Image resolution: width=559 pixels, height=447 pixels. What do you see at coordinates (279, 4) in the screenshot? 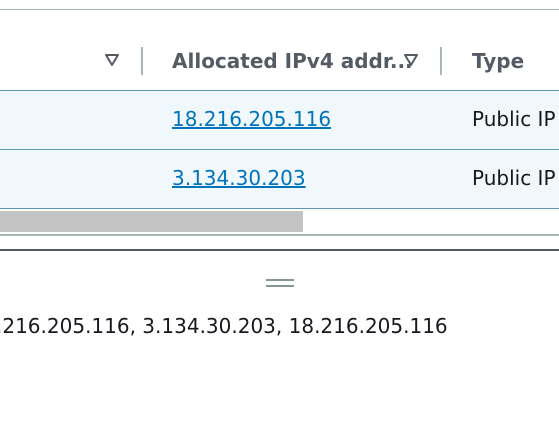
I see `table-top-strip` at bounding box center [279, 4].